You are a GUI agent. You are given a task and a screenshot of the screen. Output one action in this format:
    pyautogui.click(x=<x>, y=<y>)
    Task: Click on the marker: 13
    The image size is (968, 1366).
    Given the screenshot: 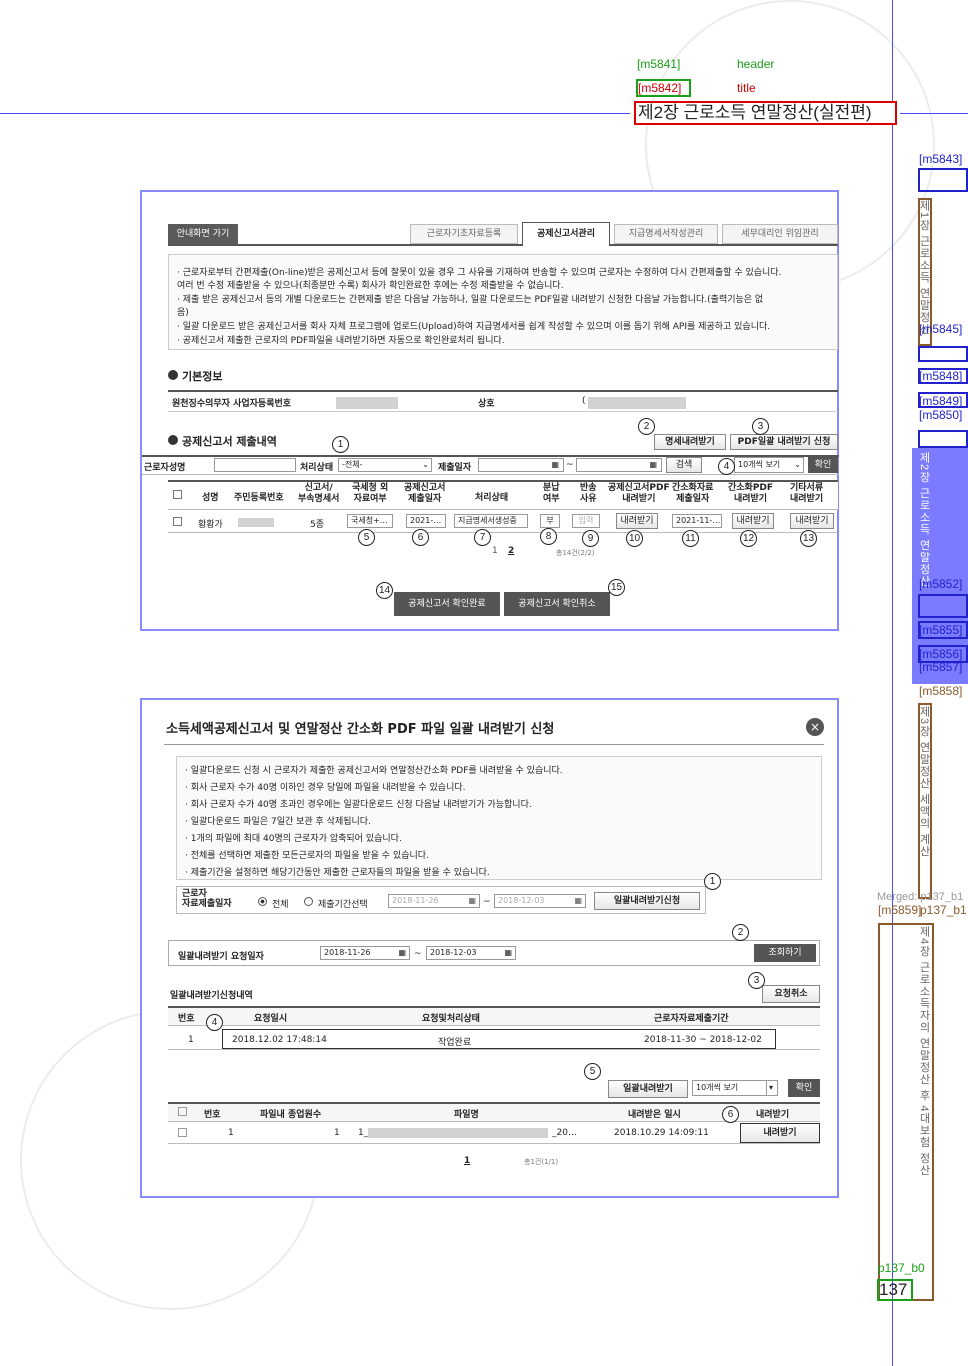 What is the action you would take?
    pyautogui.click(x=808, y=538)
    